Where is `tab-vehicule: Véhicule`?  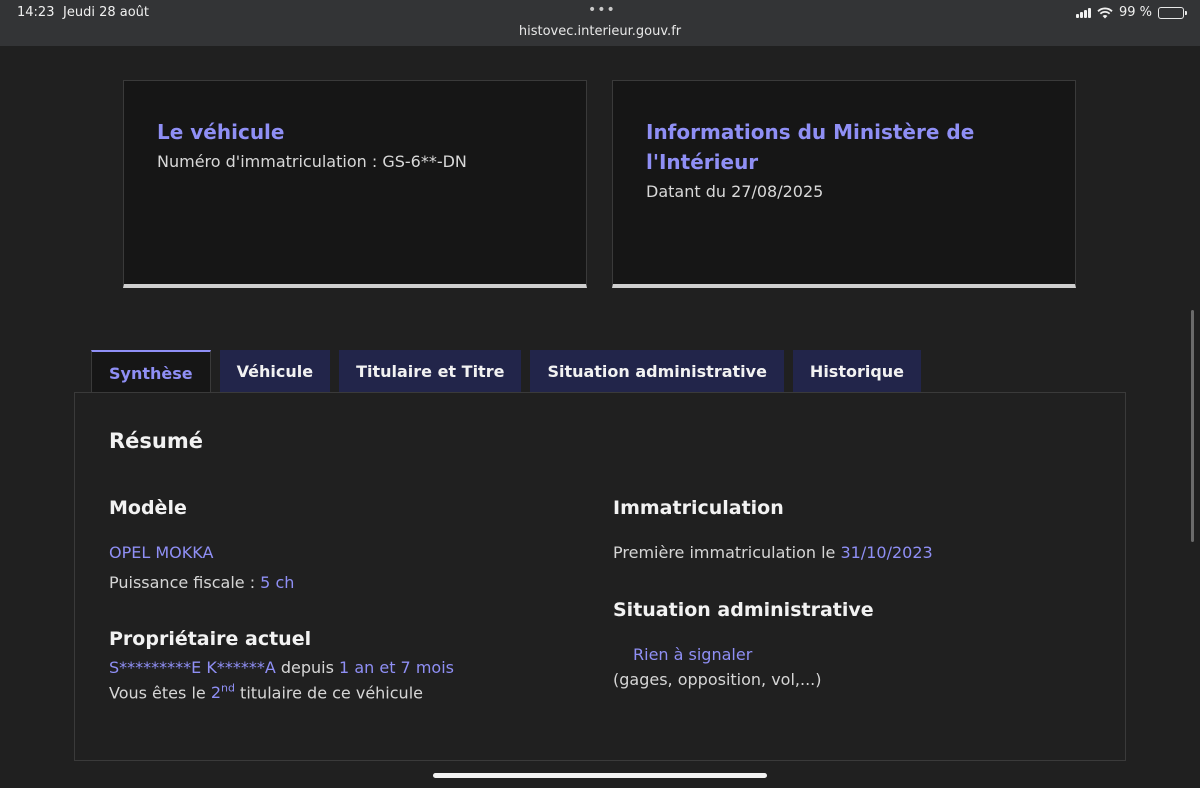
tab-vehicule: Véhicule is located at coordinates (275, 371).